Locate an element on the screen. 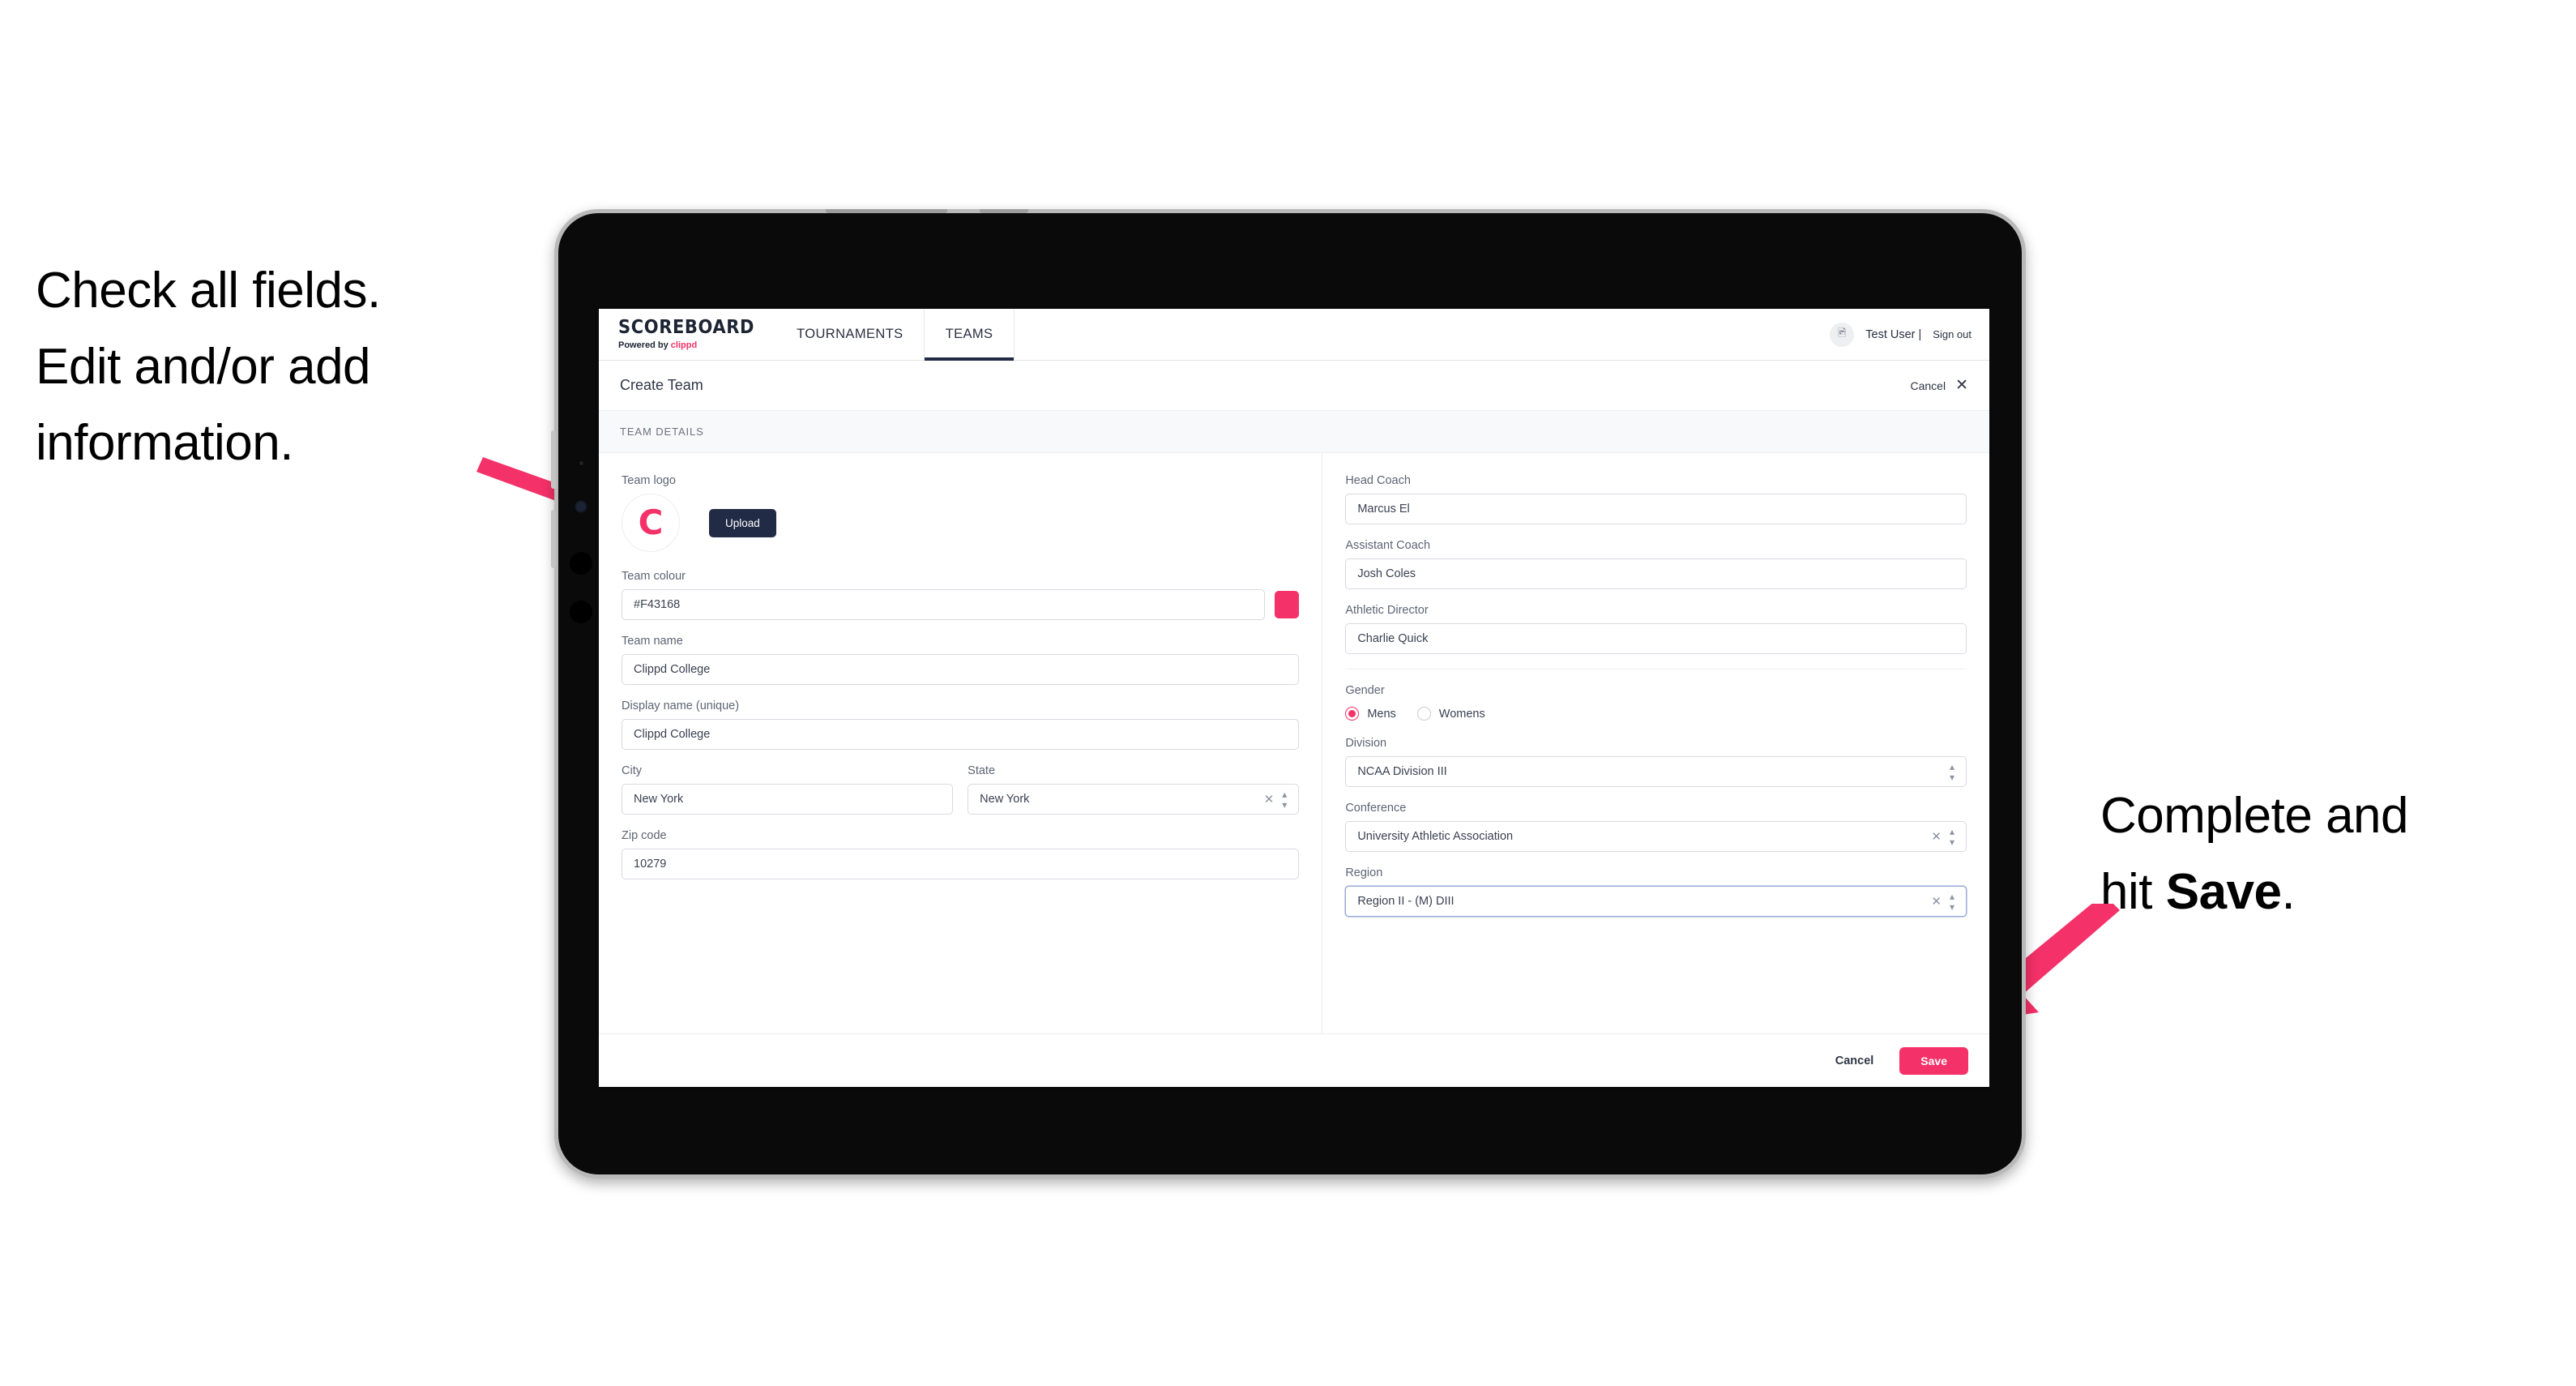 The width and height of the screenshot is (2576, 1386). field-region: Region Region II - (M) DIII ✕ ▴ ▾ is located at coordinates (1656, 891).